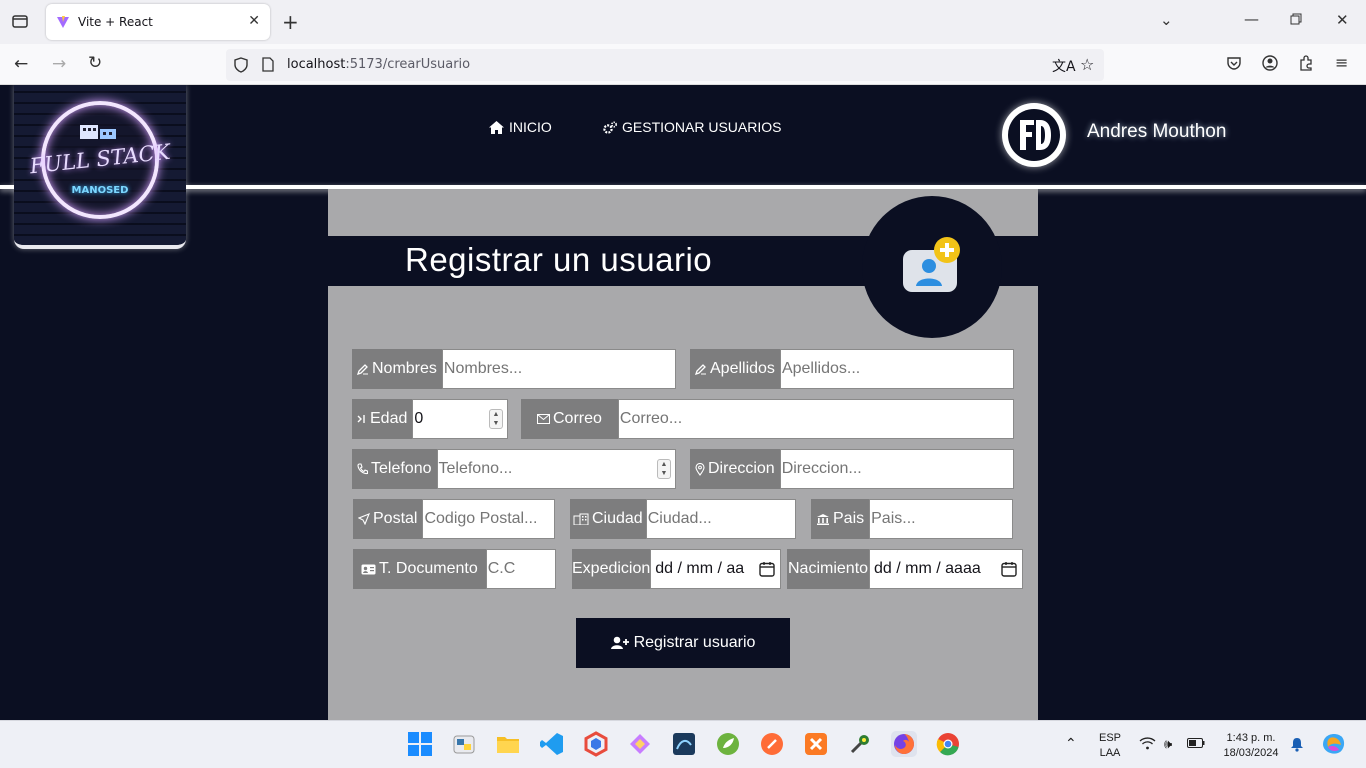 This screenshot has height=768, width=1366. I want to click on expedicion-date-input: dd / mm / aa, so click(715, 569).